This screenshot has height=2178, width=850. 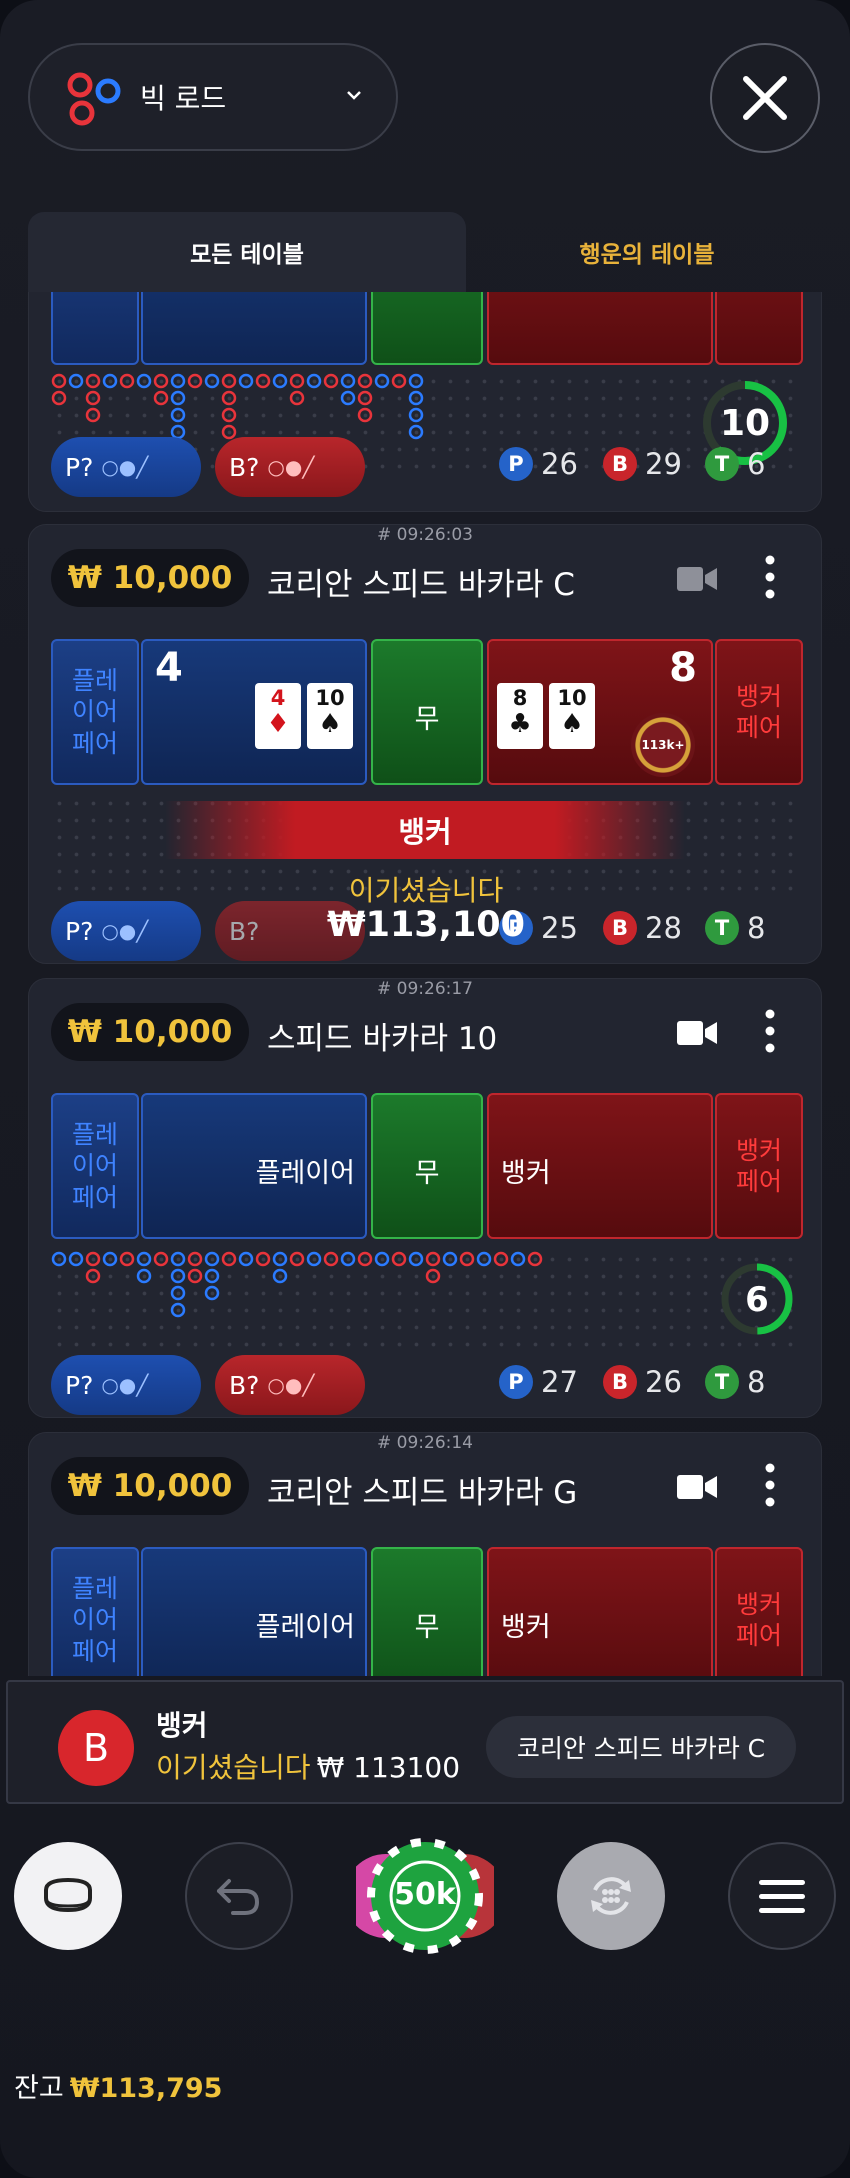 What do you see at coordinates (95, 328) in the screenshot?
I see `player-pair-bet` at bounding box center [95, 328].